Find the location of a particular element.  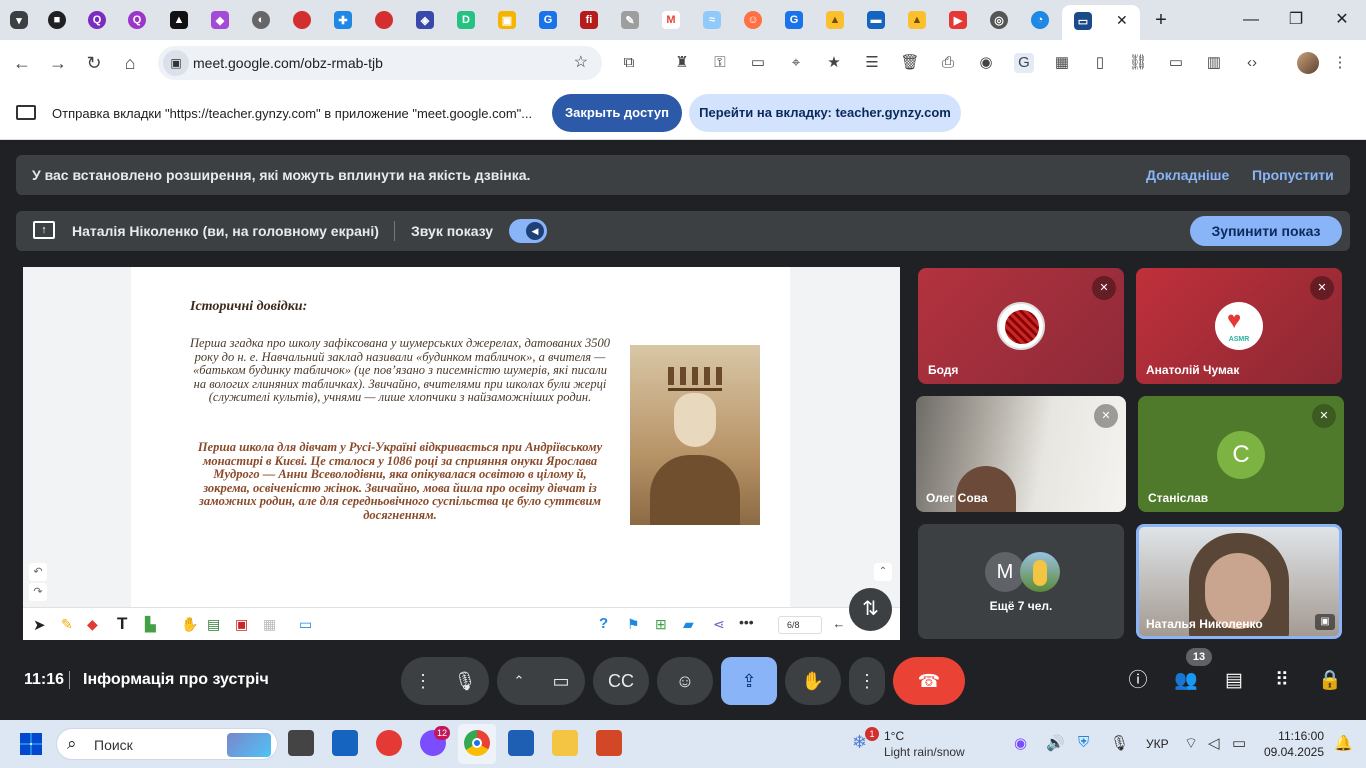

tab-favicon-icon: ◎ is located at coordinates (999, 20).